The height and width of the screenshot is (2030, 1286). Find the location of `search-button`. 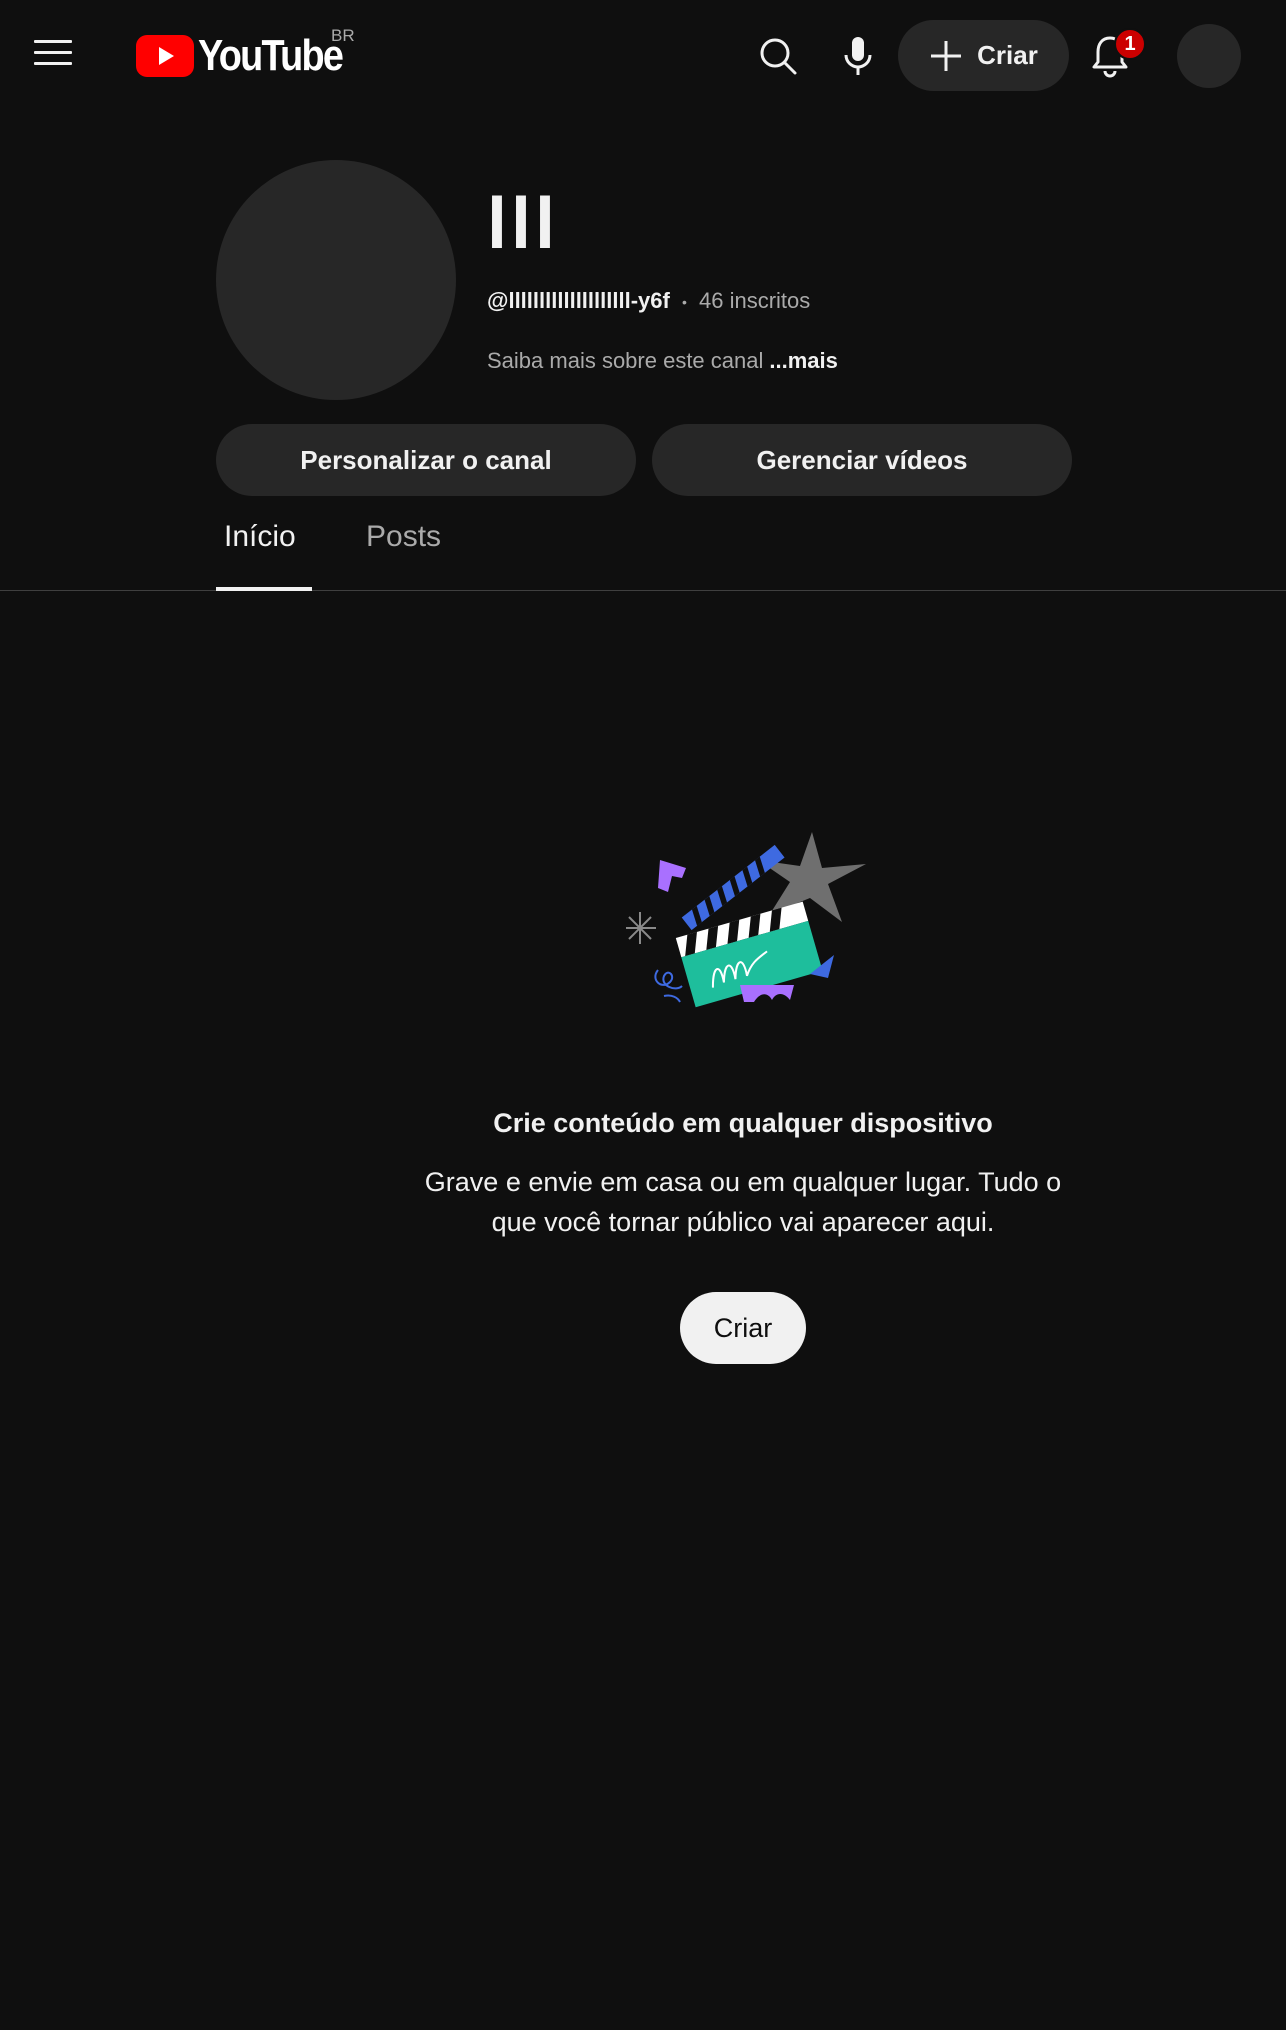

search-button is located at coordinates (778, 56).